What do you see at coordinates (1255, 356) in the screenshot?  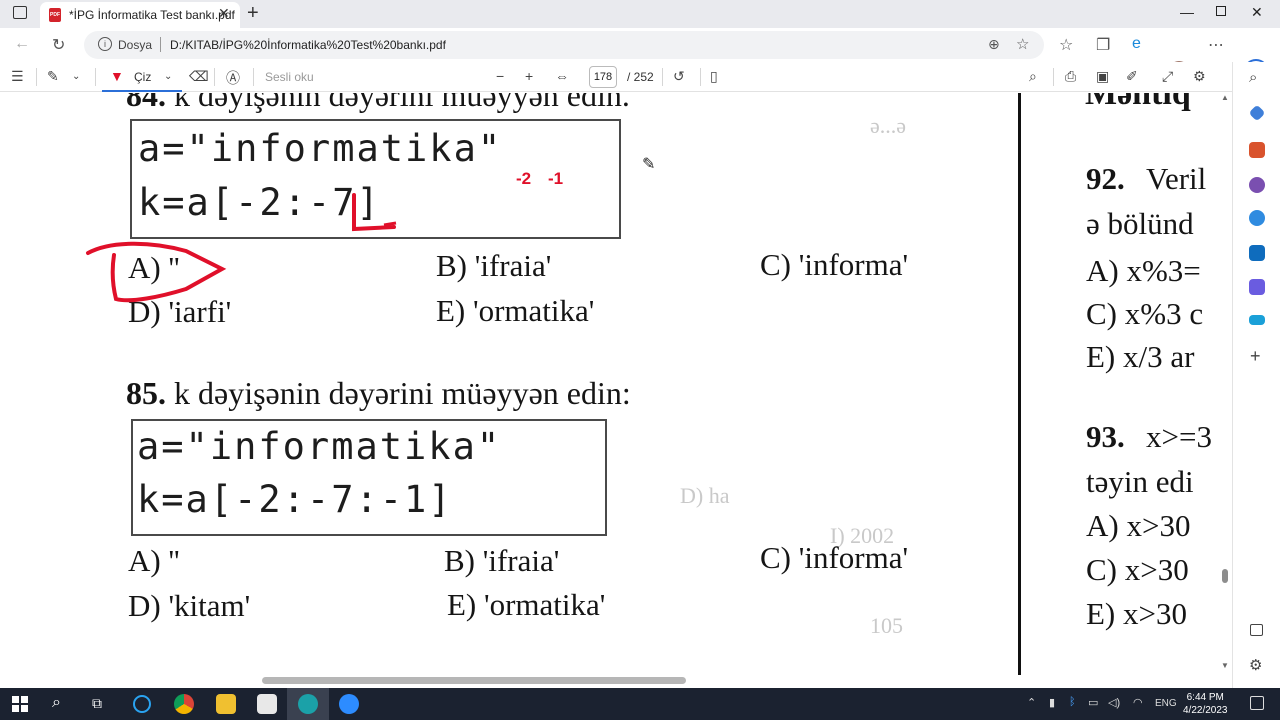 I see `sidebar-add-icon: +` at bounding box center [1255, 356].